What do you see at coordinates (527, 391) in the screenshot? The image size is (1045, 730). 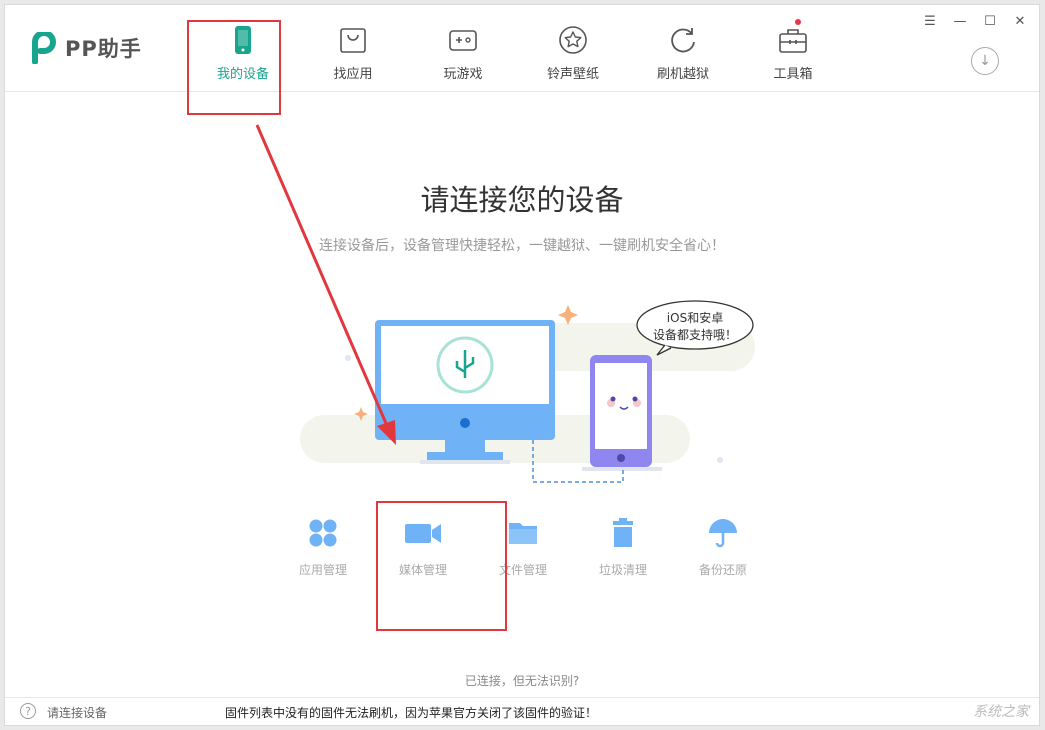 I see `connect-illustration: iOS和安卓 设备都支持哦！` at bounding box center [527, 391].